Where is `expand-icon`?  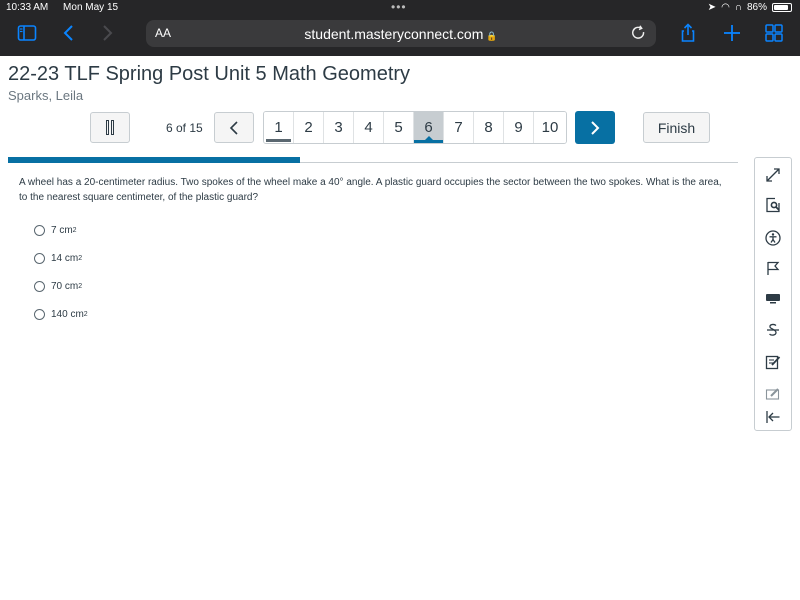
expand-icon is located at coordinates (773, 175).